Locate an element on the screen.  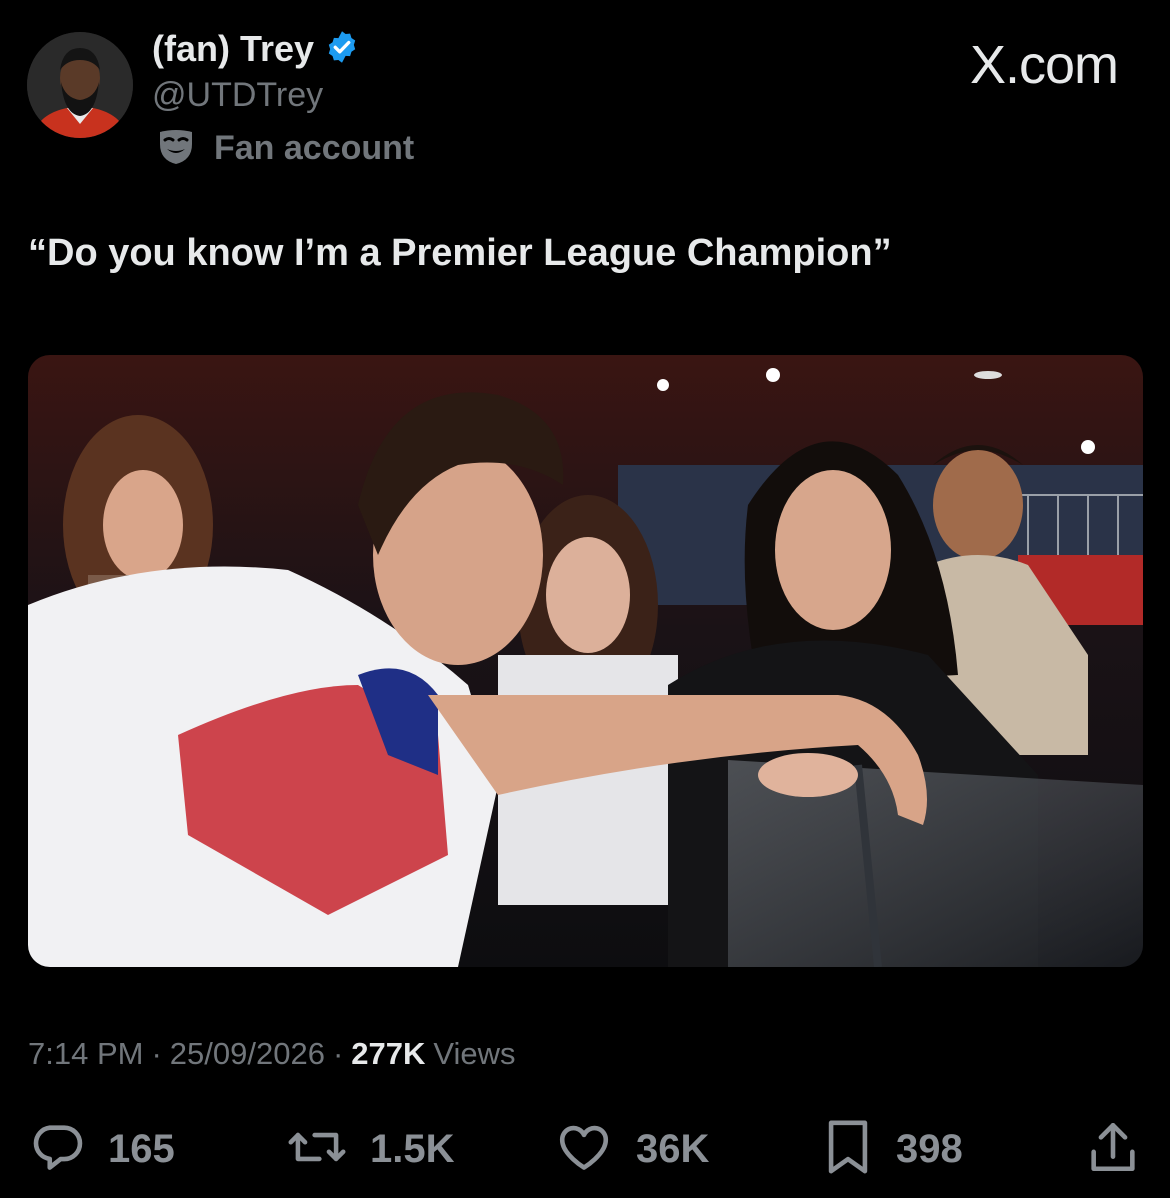
like-icon is located at coordinates (584, 1149).